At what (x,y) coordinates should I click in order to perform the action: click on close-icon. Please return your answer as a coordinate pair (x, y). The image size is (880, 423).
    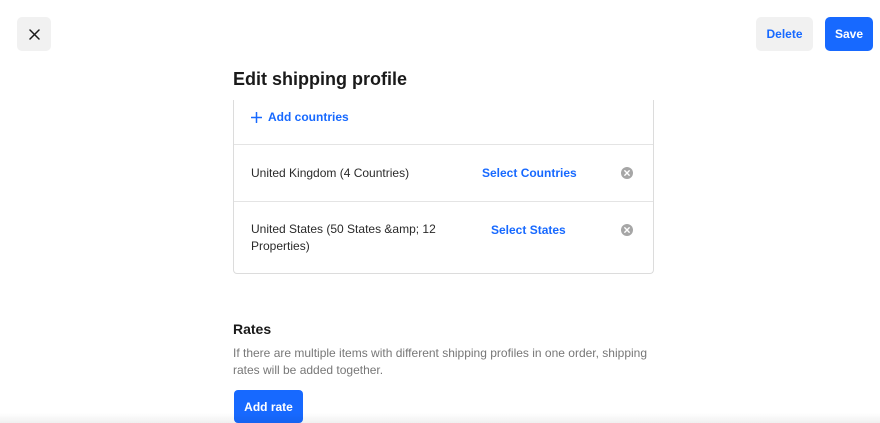
    Looking at the image, I should click on (34, 34).